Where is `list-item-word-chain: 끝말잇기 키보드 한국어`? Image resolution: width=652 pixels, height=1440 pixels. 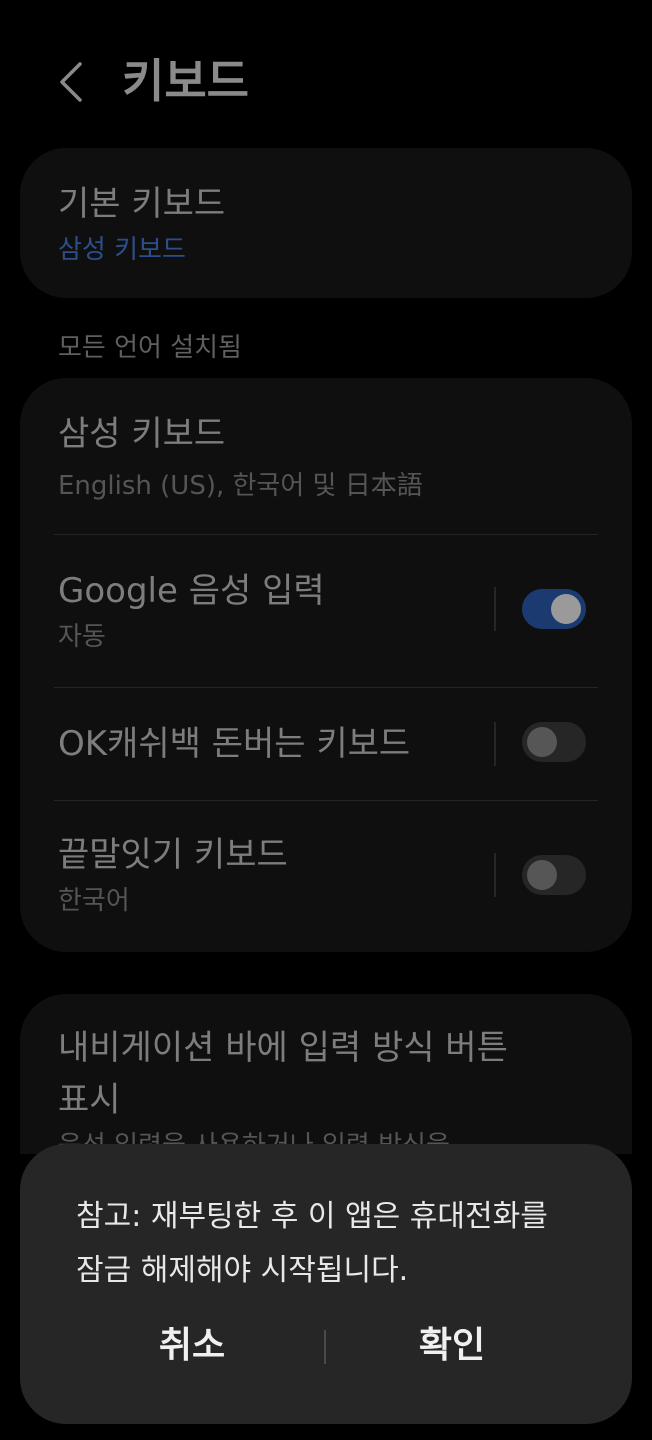 list-item-word-chain: 끝말잇기 키보드 한국어 is located at coordinates (326, 876).